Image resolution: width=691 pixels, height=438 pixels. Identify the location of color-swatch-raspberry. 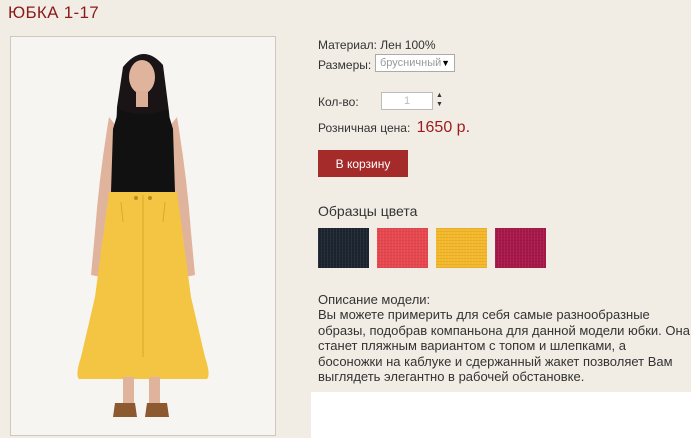
(520, 248).